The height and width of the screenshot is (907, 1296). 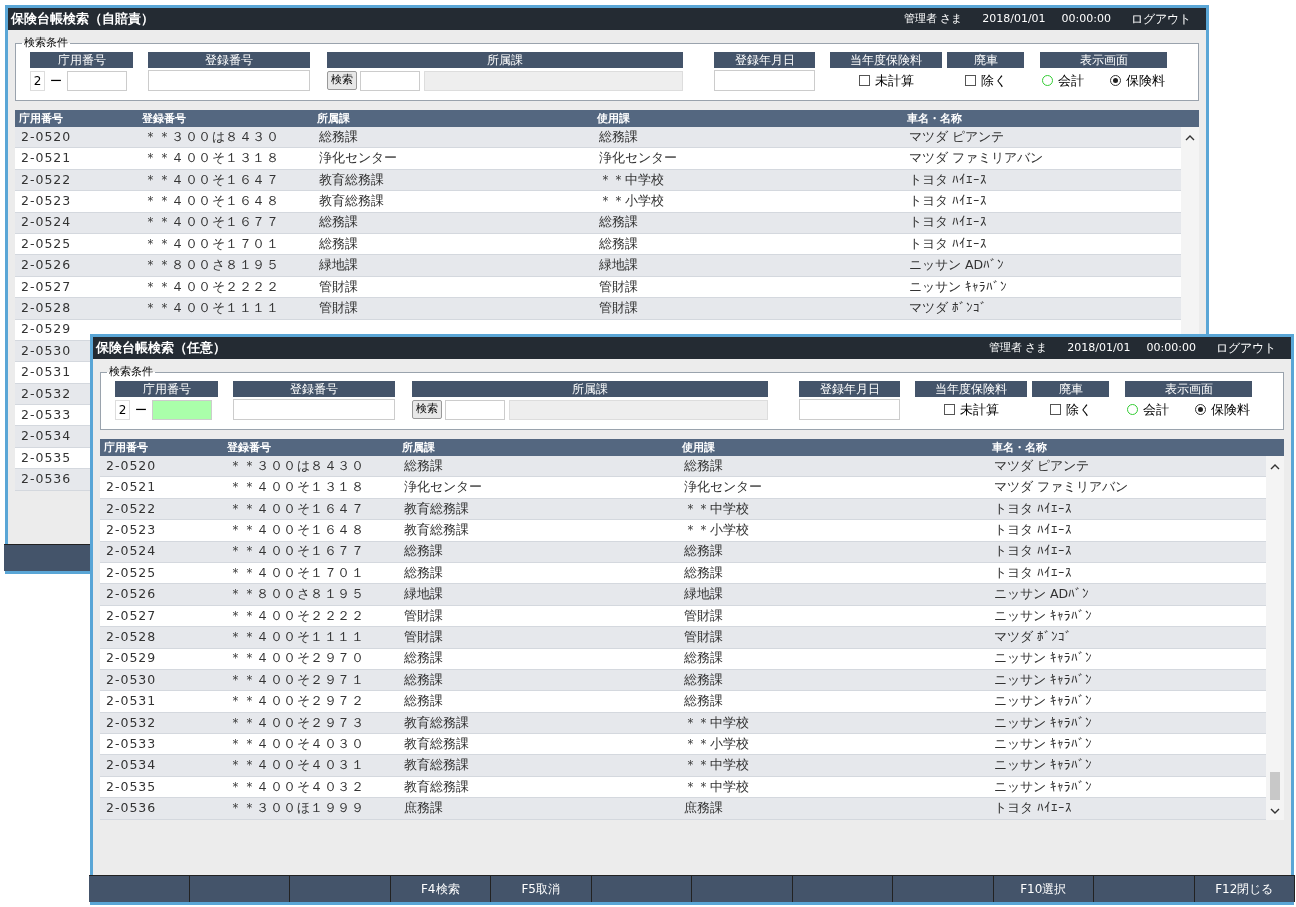 I want to click on table-cell: ＊＊小学校, so click(x=631, y=200).